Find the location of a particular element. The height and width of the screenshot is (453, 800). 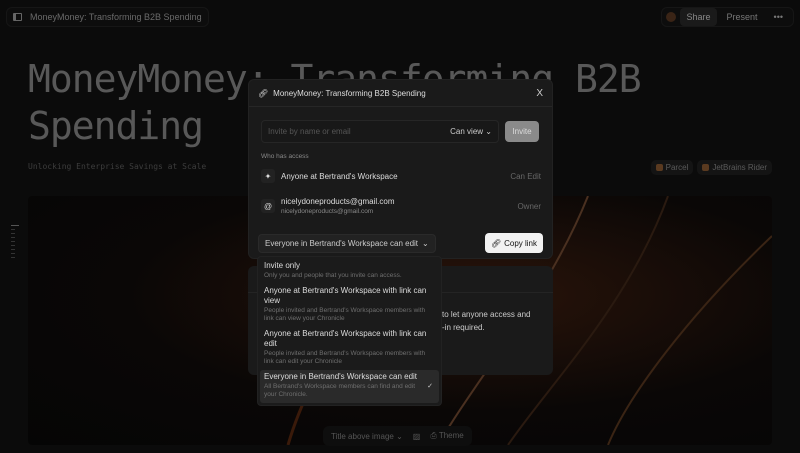

tag-label: JetBrains Rider is located at coordinates (739, 167).